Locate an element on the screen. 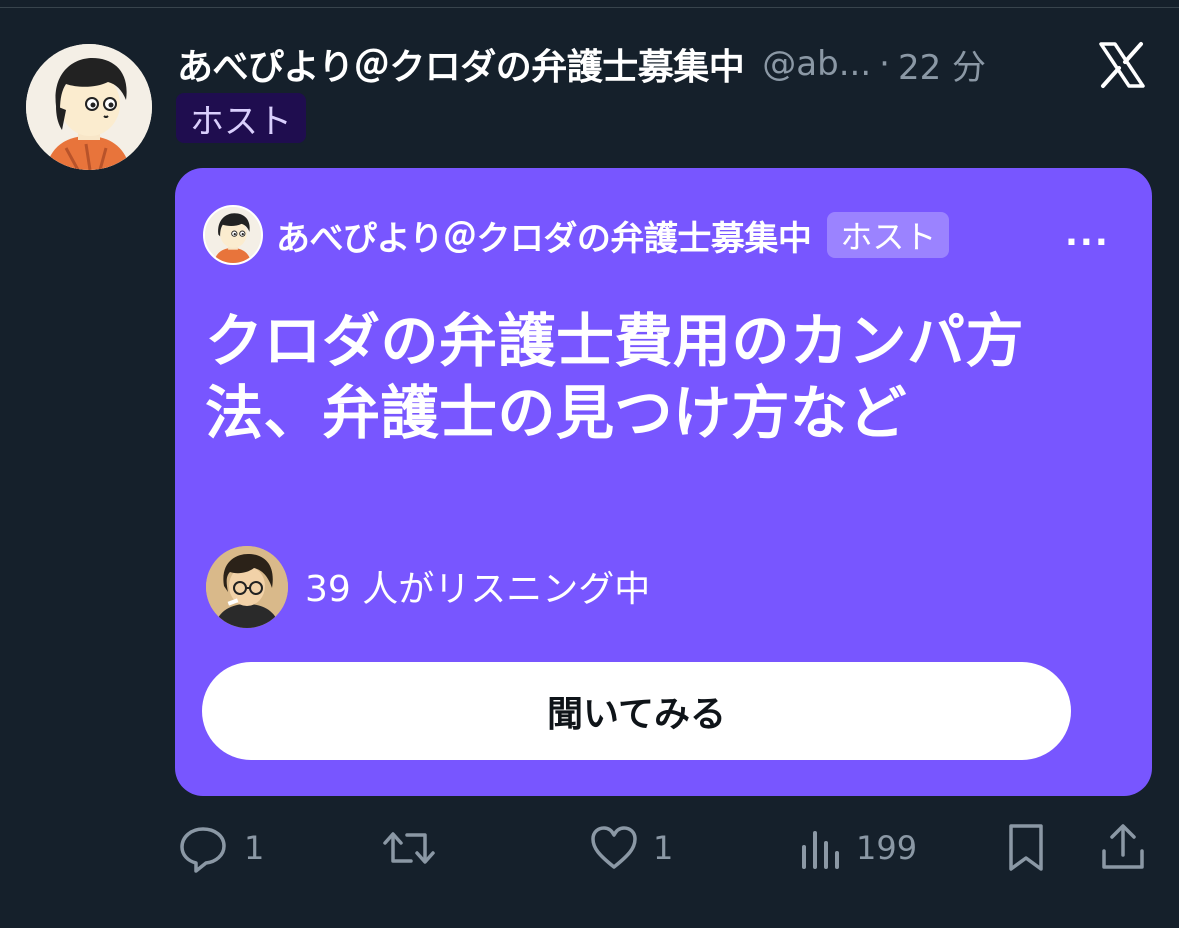 Image resolution: width=1179 pixels, height=928 pixels. reply-count: 1 is located at coordinates (254, 848).